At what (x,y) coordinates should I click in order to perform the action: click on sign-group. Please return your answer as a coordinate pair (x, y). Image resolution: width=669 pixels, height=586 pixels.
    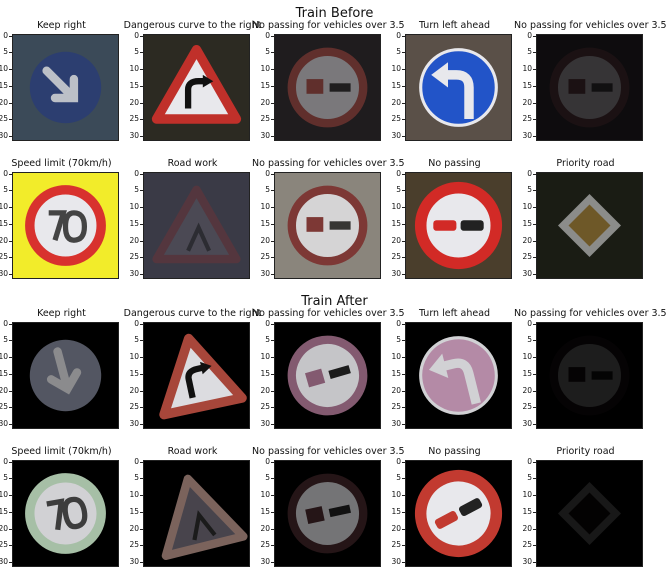
    Looking at the image, I should click on (589, 375).